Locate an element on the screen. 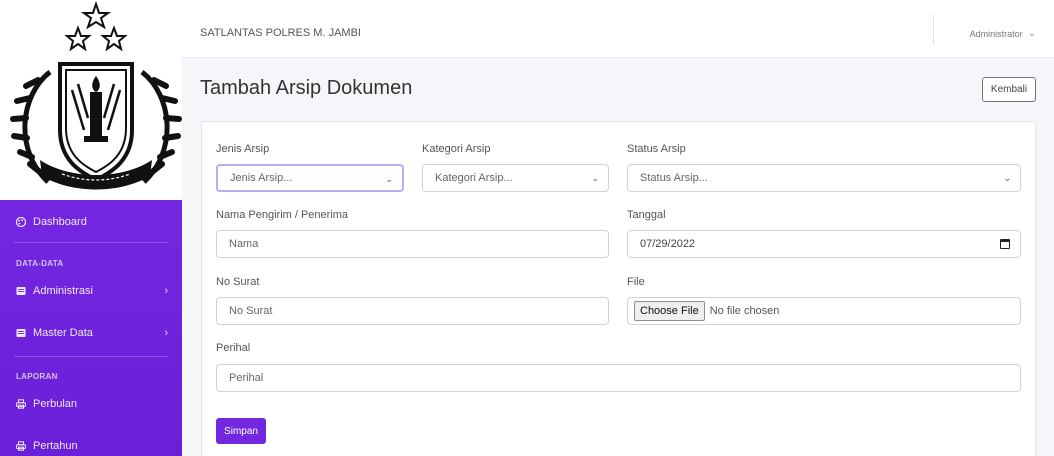  date-value: 07/29/2022 is located at coordinates (668, 244).